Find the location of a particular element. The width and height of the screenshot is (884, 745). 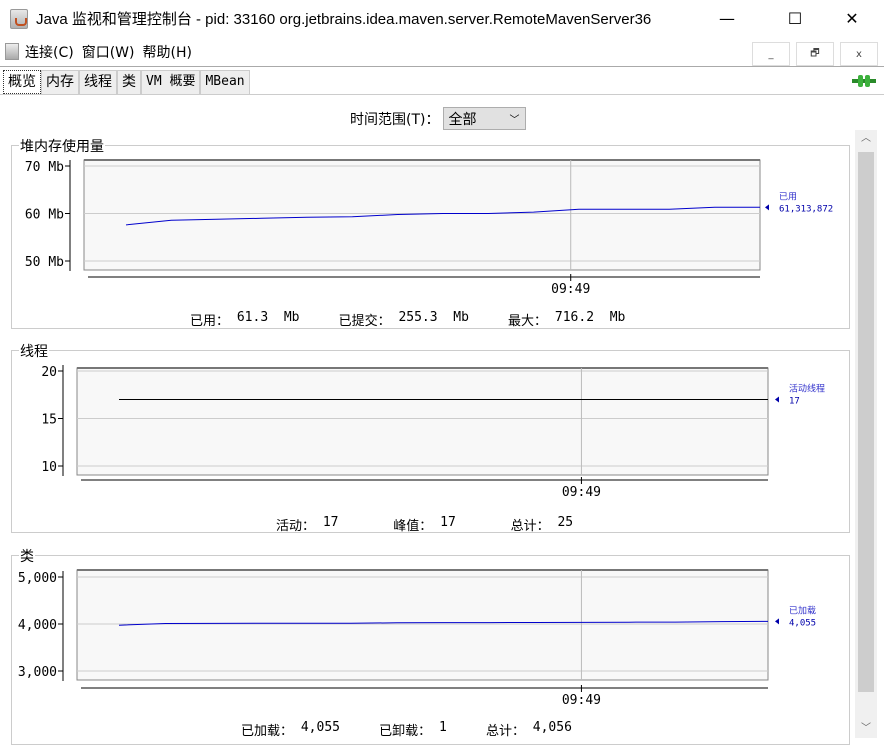

stat-value: 1 is located at coordinates (442, 727).